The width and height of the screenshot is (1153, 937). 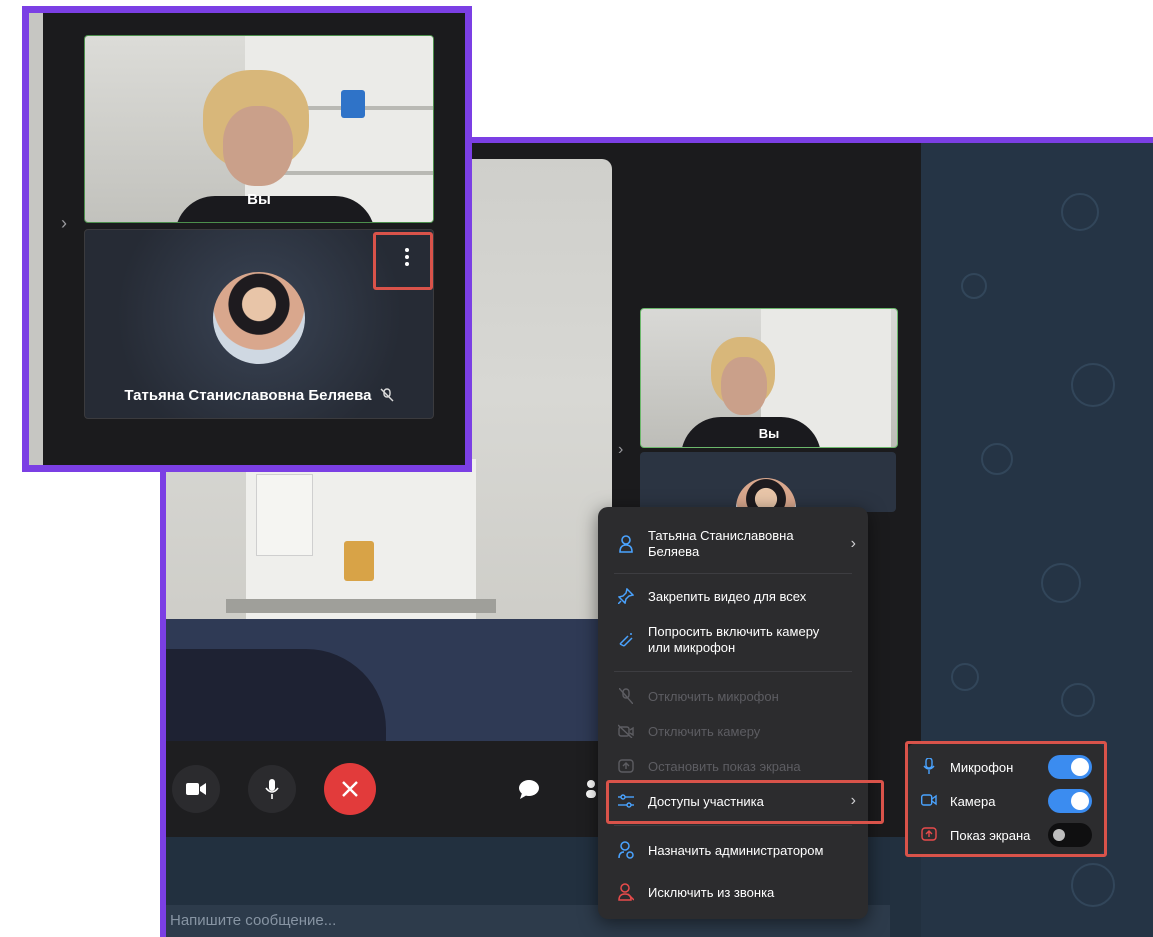 I want to click on menu-item-pin-video: Закрепить видео для всех, so click(x=733, y=596).